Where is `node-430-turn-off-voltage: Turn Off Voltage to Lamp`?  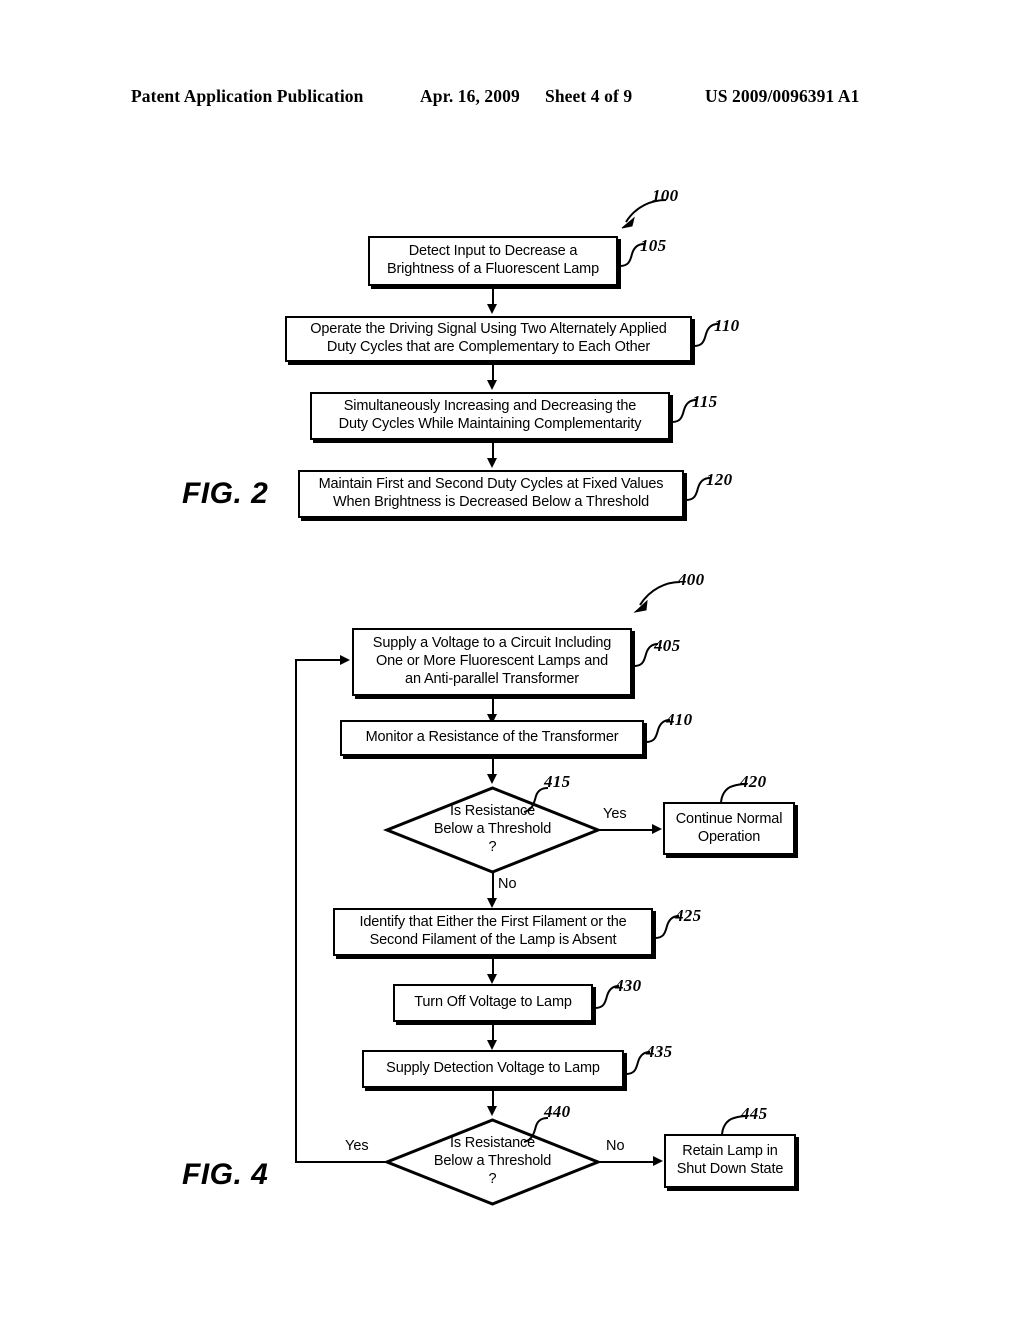
node-430-turn-off-voltage: Turn Off Voltage to Lamp is located at coordinates (493, 1003).